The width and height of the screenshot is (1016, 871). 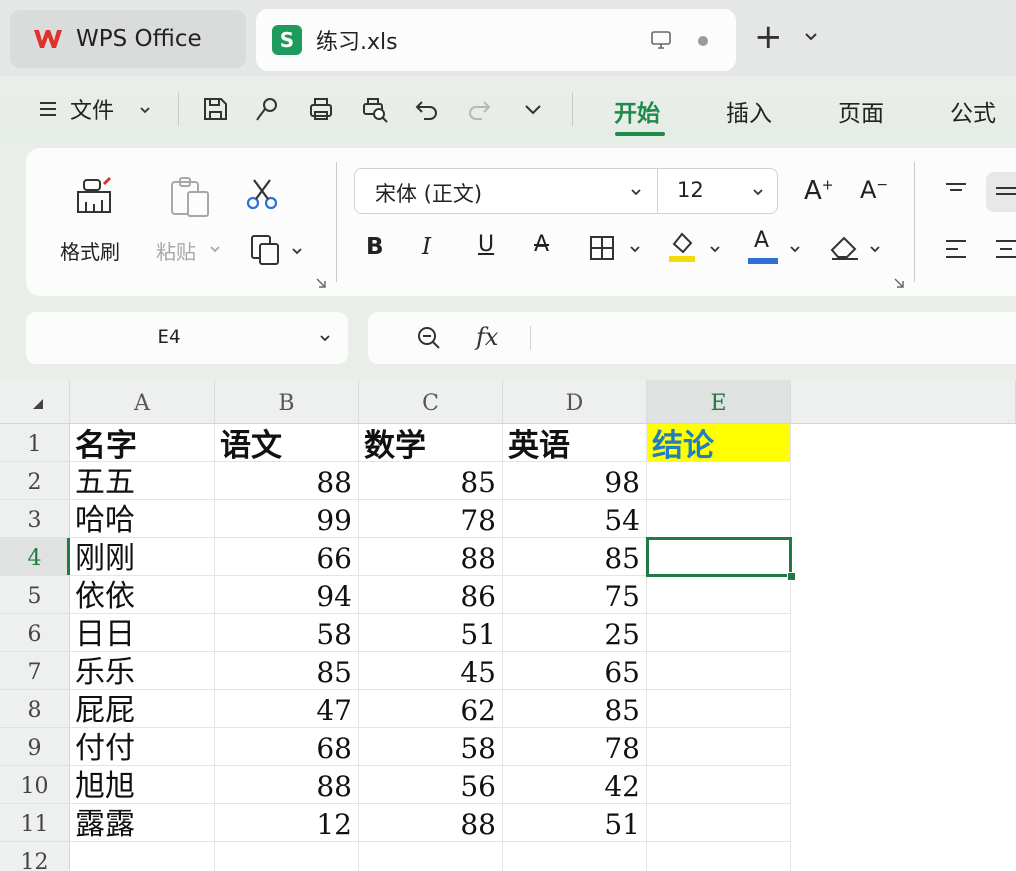 What do you see at coordinates (566, 191) in the screenshot?
I see `font-selector: 宋体 (正文) 12` at bounding box center [566, 191].